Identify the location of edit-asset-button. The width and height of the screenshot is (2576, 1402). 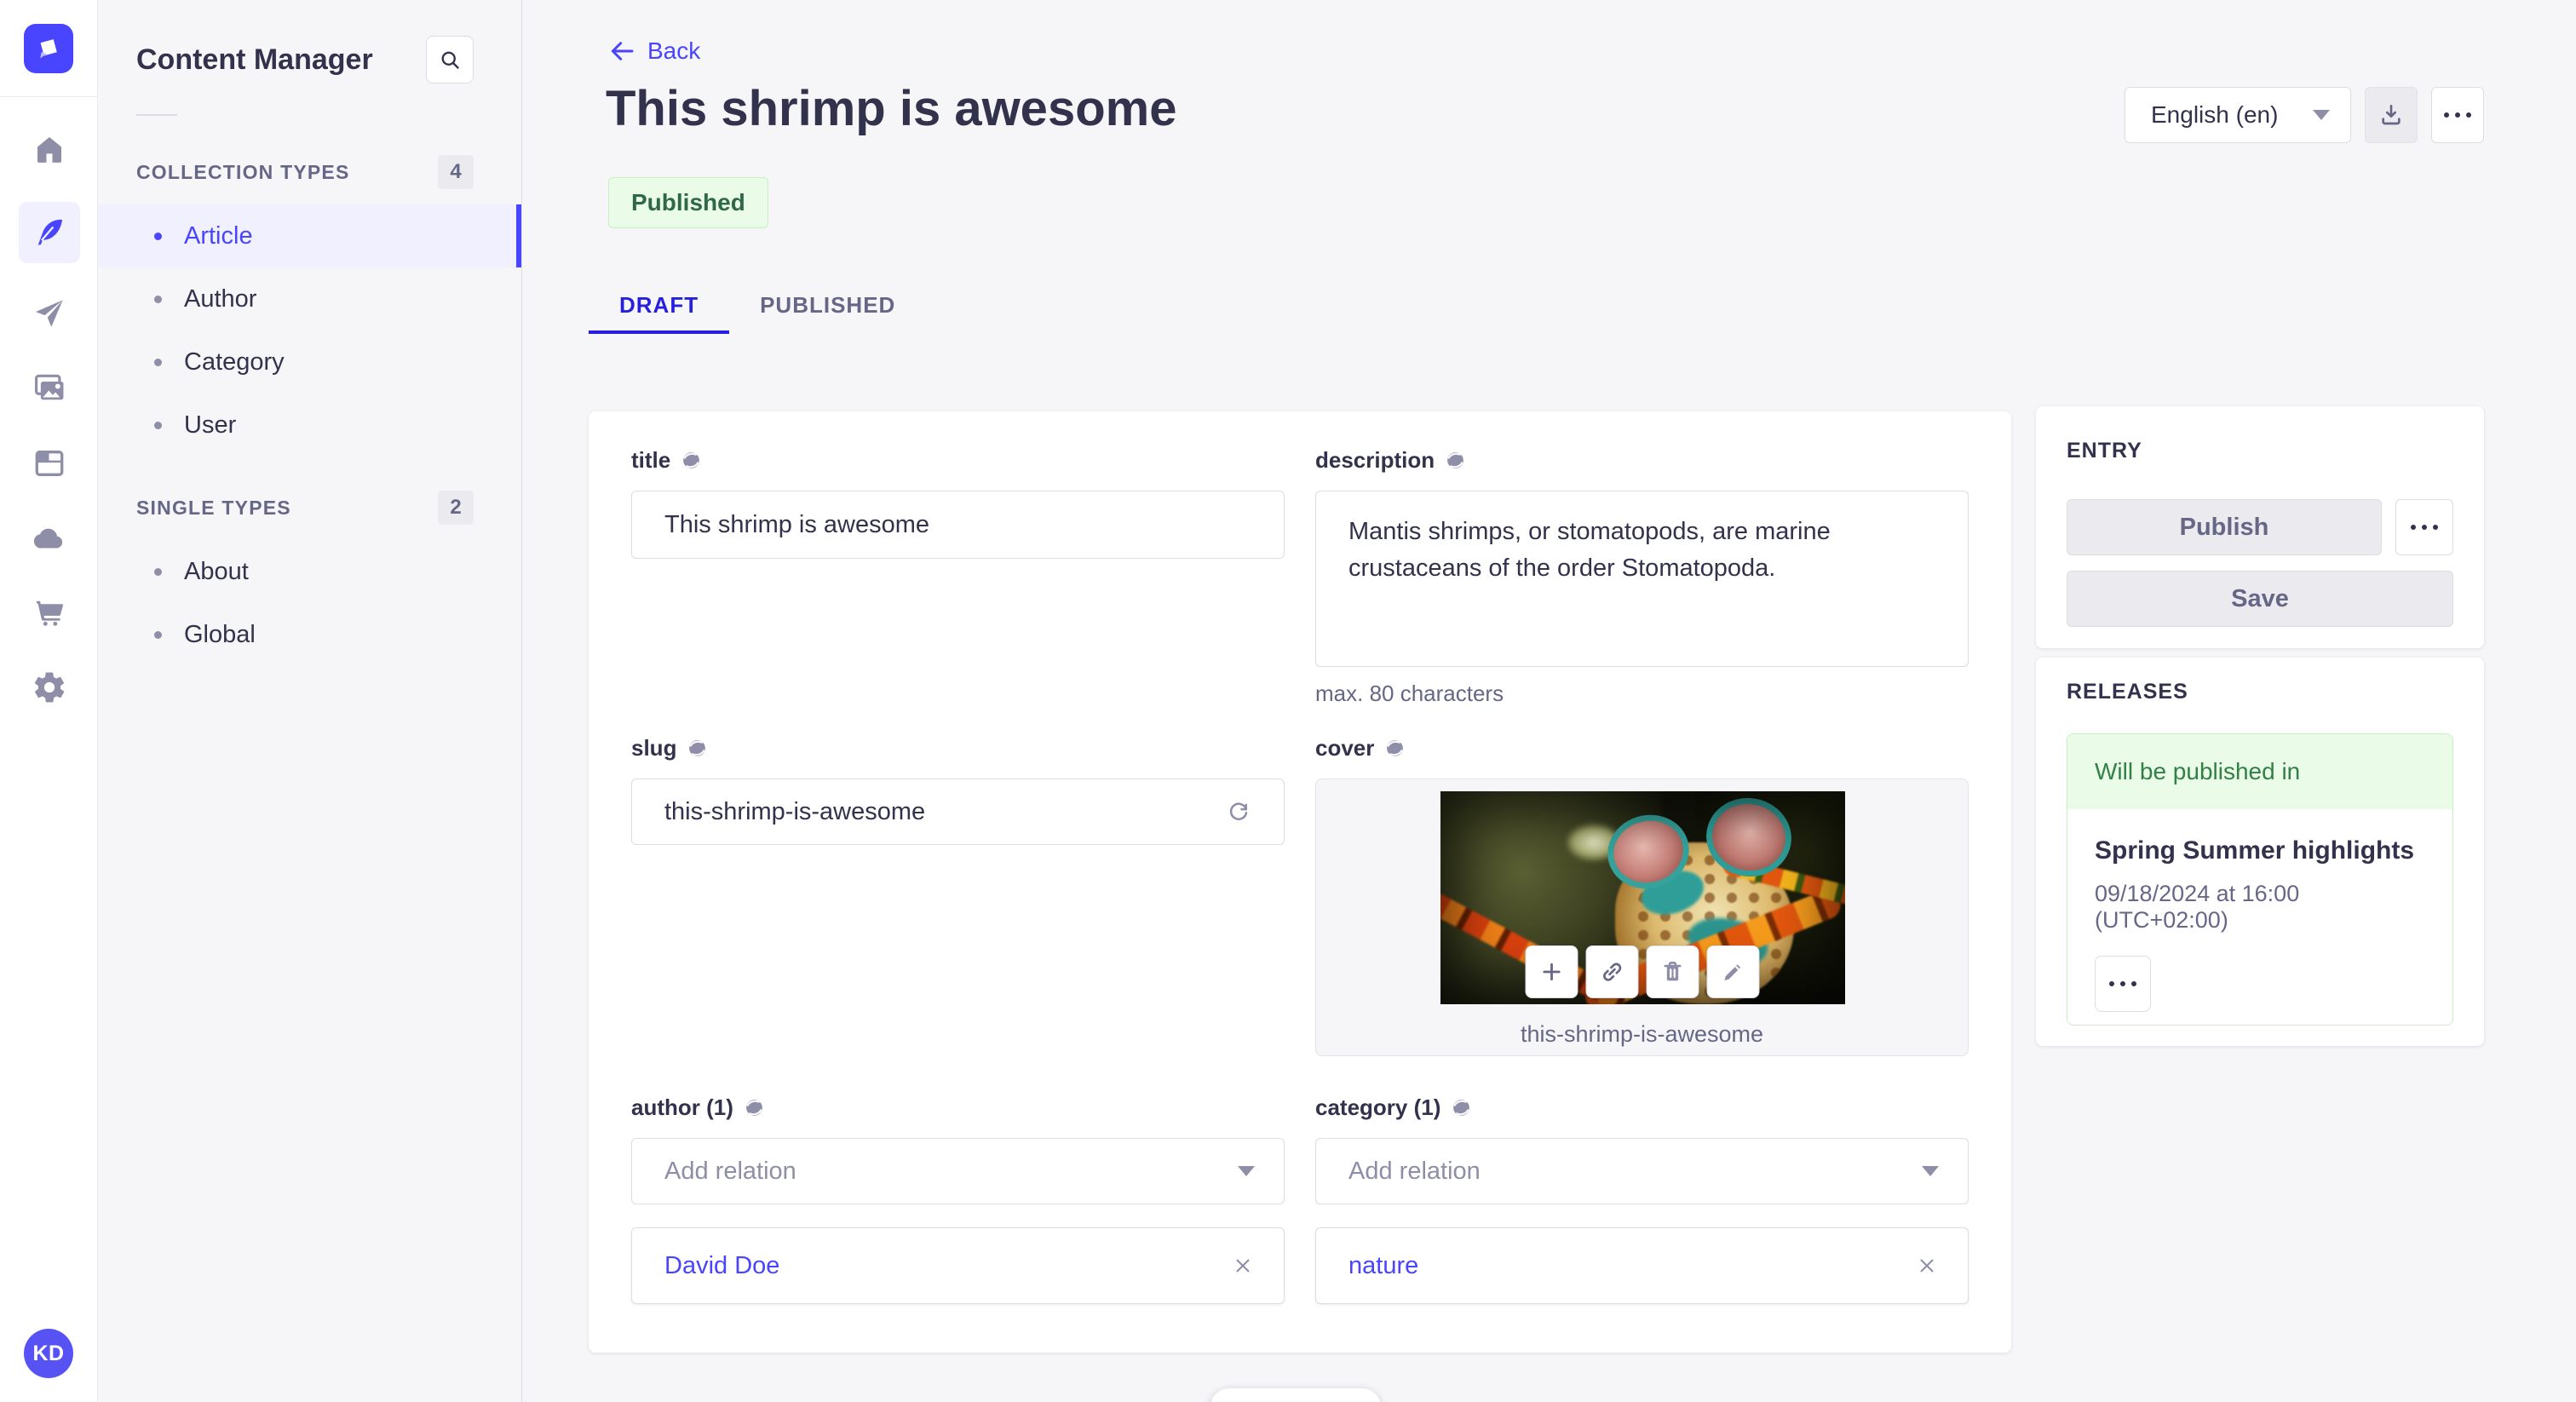
(1733, 971).